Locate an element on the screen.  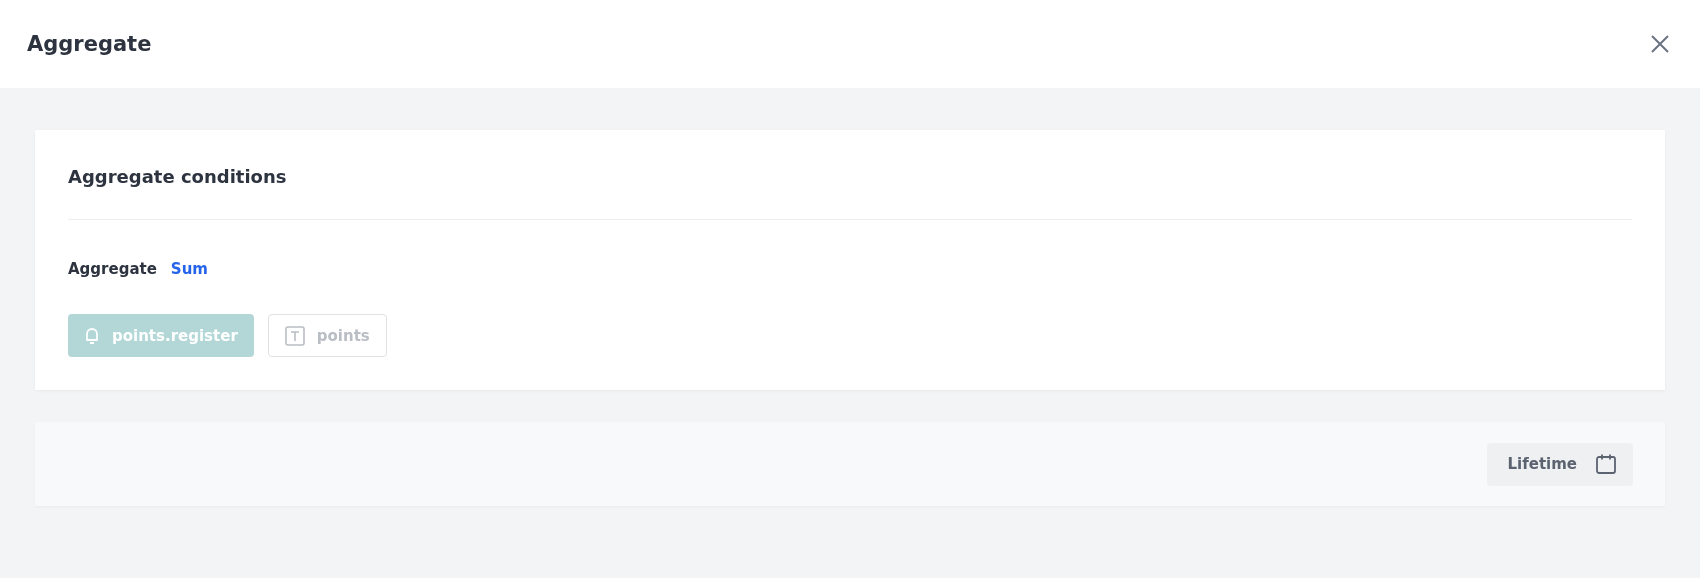
close-icon is located at coordinates (1660, 44).